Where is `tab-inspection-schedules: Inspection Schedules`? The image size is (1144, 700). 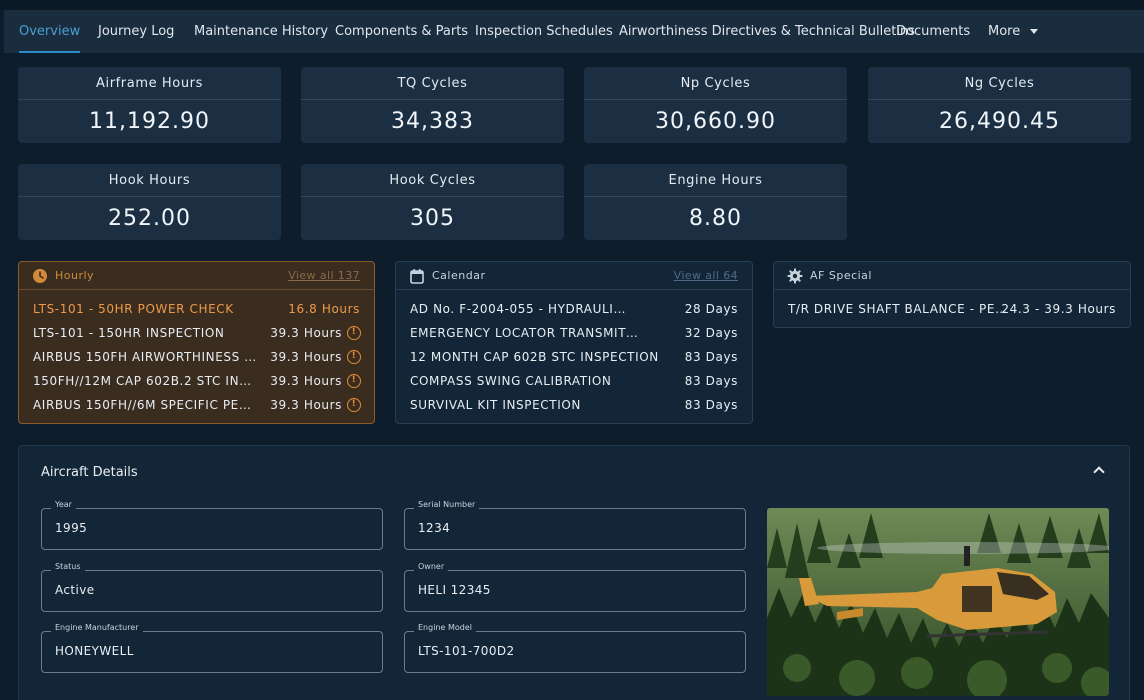 tab-inspection-schedules: Inspection Schedules is located at coordinates (544, 31).